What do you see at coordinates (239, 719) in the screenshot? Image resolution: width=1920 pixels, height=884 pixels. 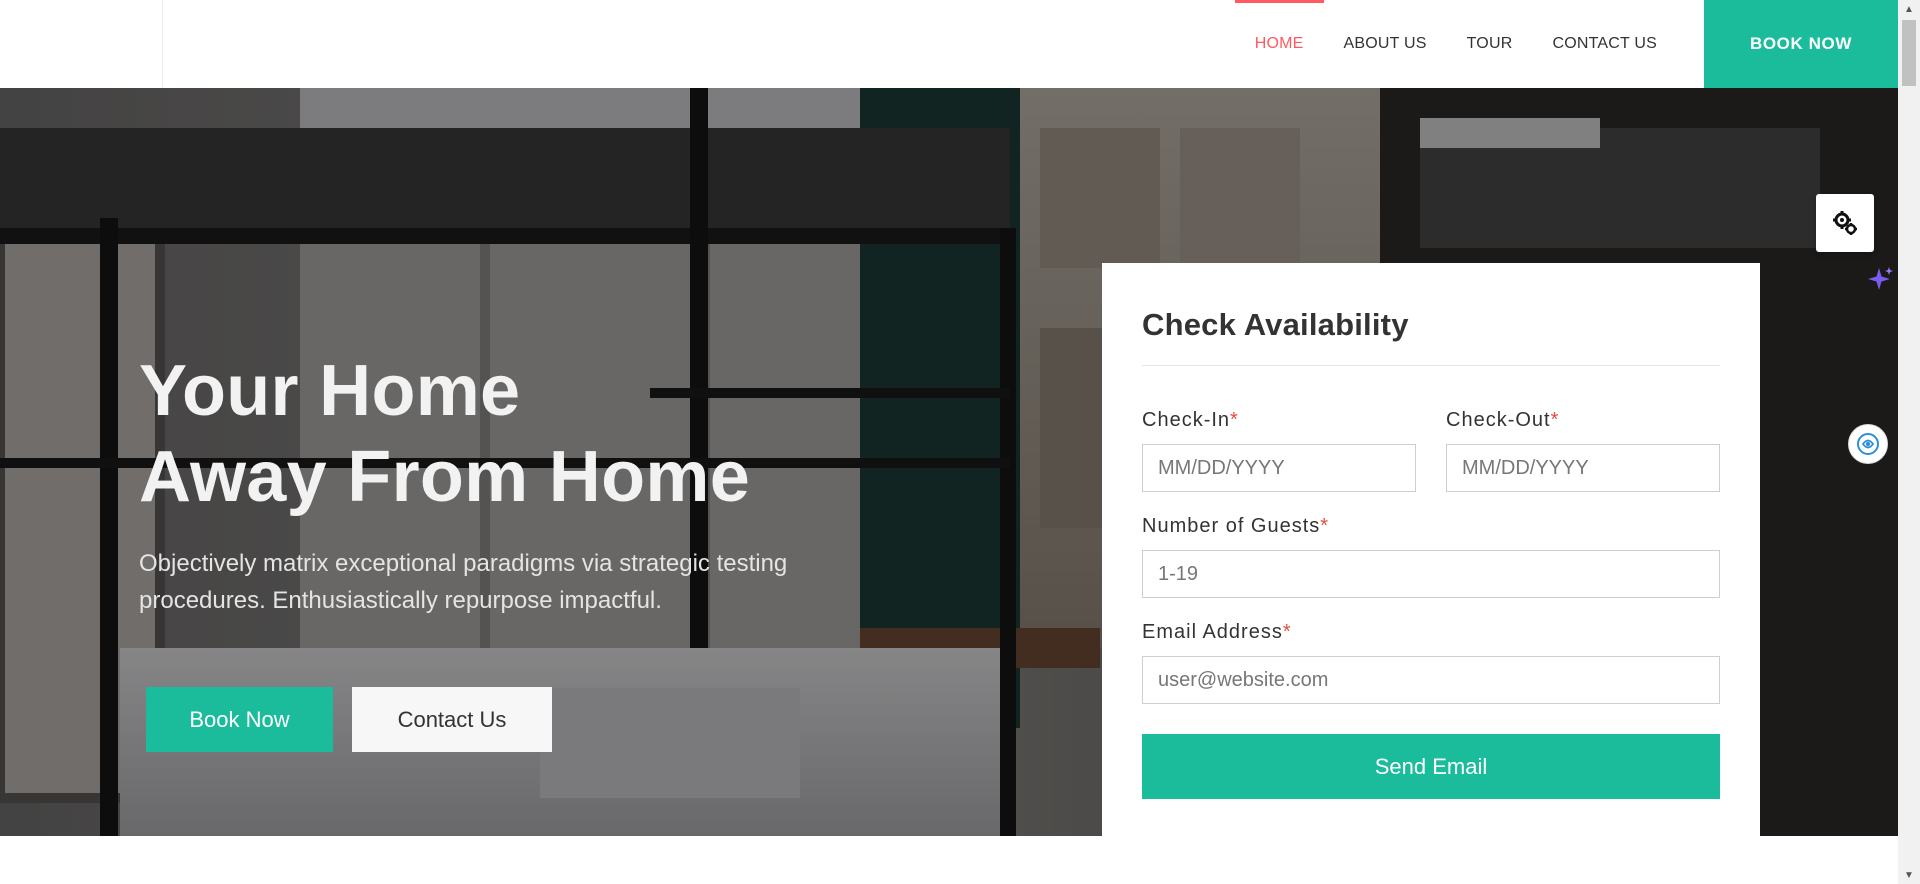 I see `hero-book-now-button: Book Now` at bounding box center [239, 719].